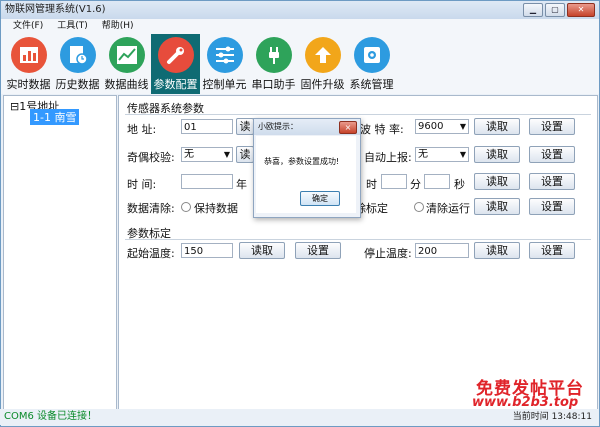 The width and height of the screenshot is (600, 427). What do you see at coordinates (388, 253) in the screenshot?
I see `stop-temp-label: 停止温度:` at bounding box center [388, 253].